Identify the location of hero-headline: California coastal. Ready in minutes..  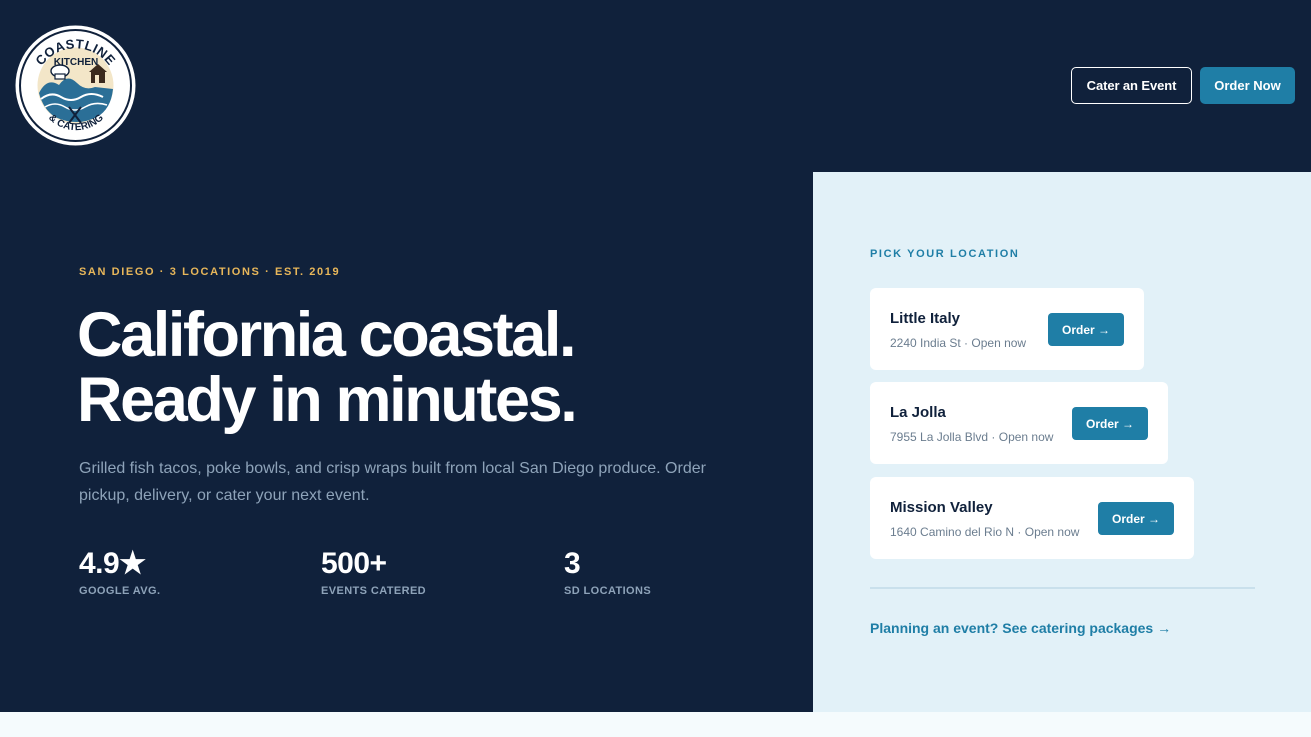
(327, 367).